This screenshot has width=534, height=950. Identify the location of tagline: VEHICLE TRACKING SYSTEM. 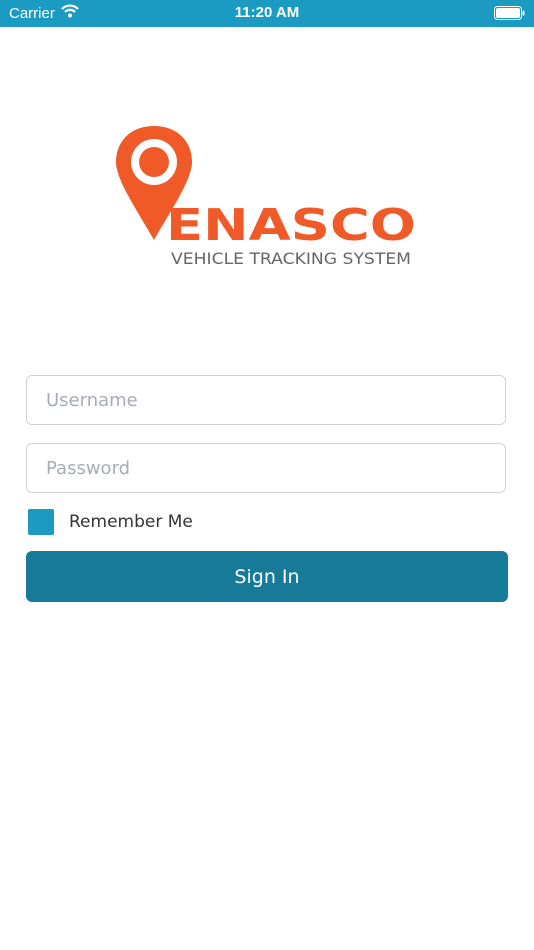
(291, 258).